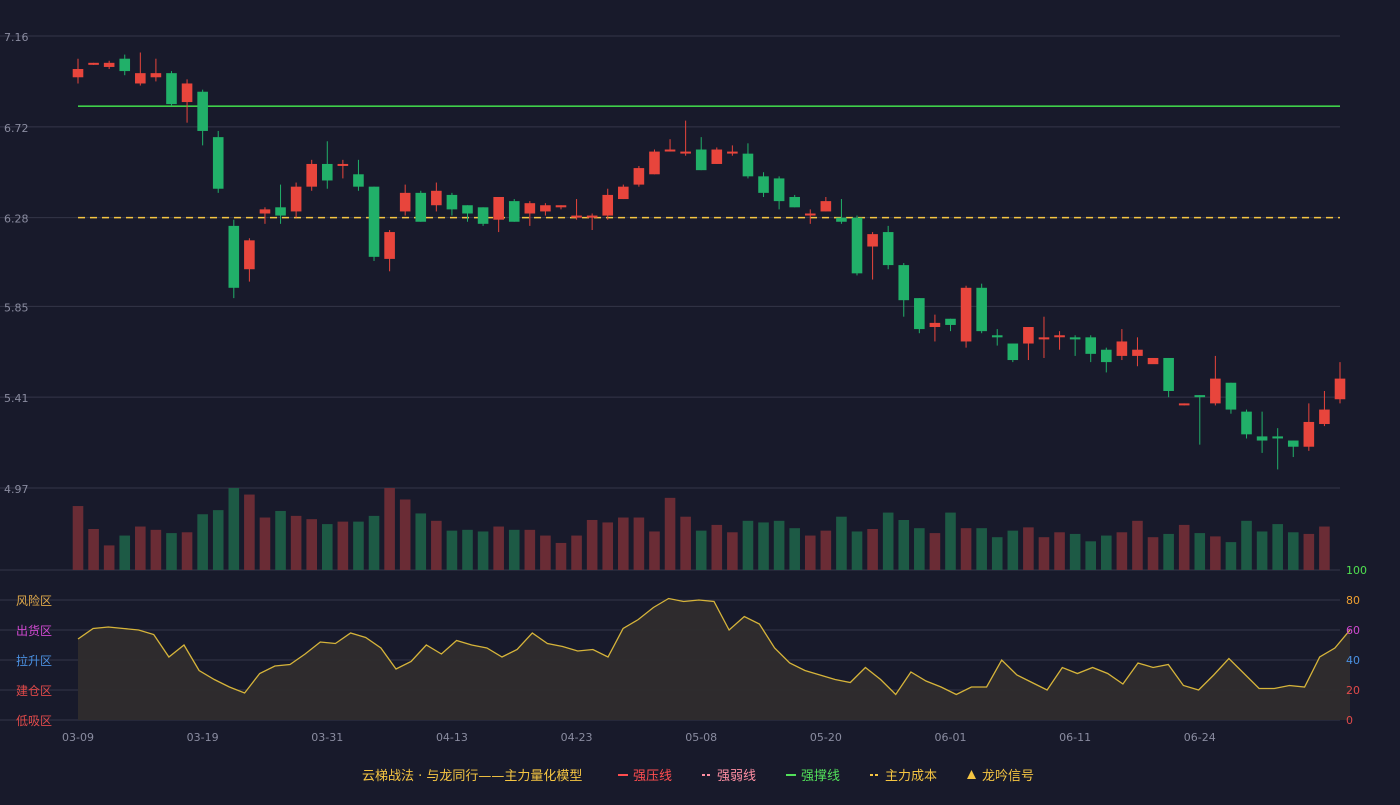 The width and height of the screenshot is (1400, 805). I want to click on x-tick-label: 03-09, so click(78, 737).